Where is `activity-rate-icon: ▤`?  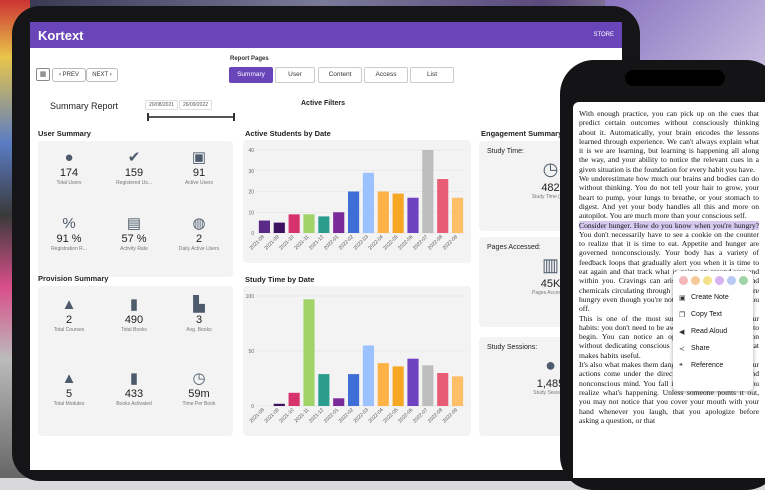 activity-rate-icon: ▤ is located at coordinates (134, 223).